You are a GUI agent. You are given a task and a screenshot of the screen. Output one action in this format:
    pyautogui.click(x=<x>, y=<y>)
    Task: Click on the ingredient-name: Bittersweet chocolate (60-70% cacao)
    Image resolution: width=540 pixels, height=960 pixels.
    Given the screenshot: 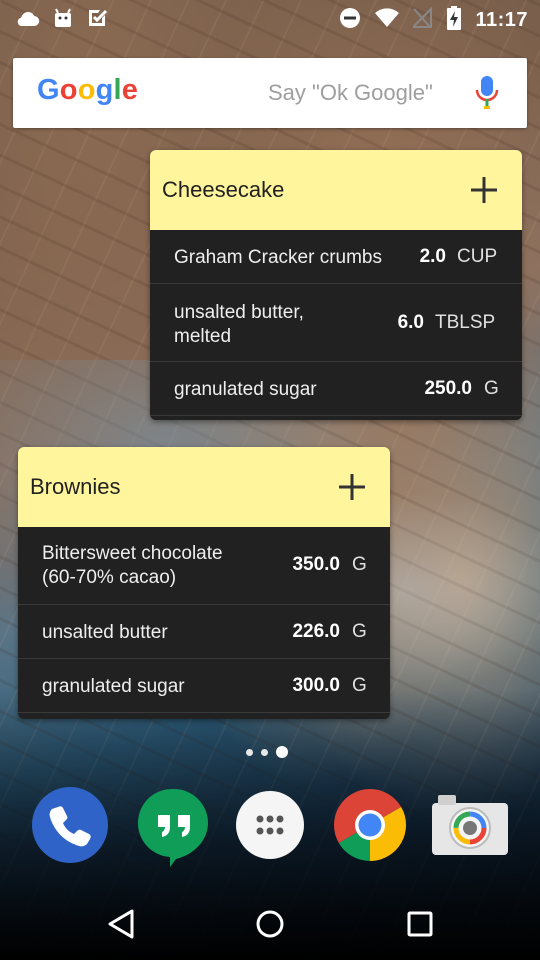 What is the action you would take?
    pyautogui.click(x=132, y=566)
    